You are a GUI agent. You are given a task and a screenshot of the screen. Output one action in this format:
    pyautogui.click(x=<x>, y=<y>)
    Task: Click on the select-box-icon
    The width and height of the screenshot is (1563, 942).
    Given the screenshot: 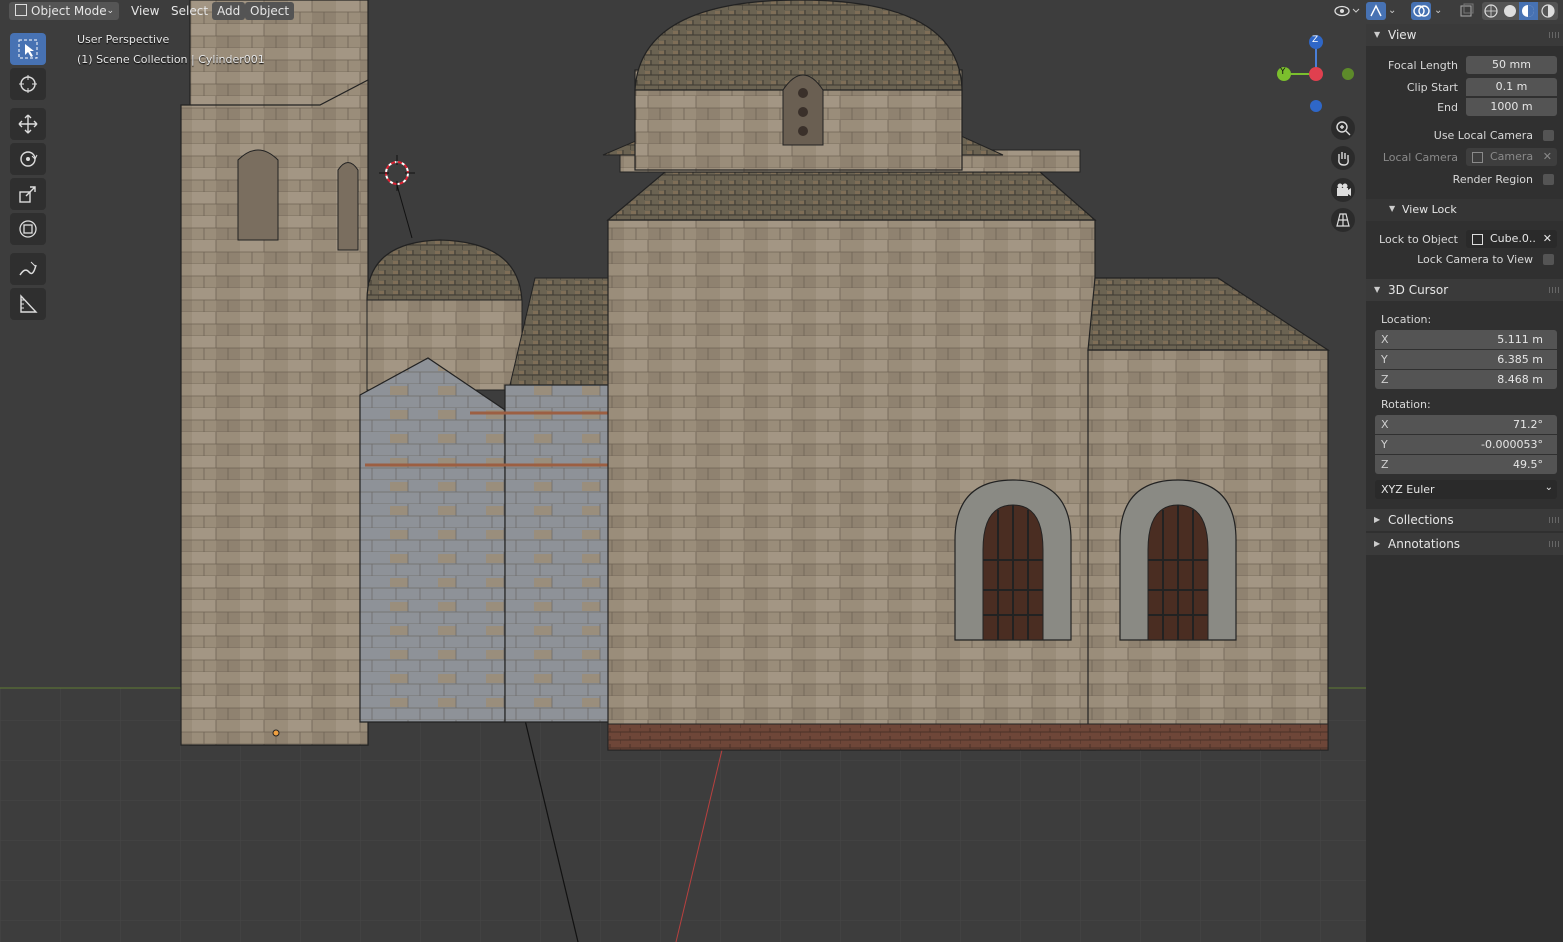 What is the action you would take?
    pyautogui.click(x=28, y=49)
    